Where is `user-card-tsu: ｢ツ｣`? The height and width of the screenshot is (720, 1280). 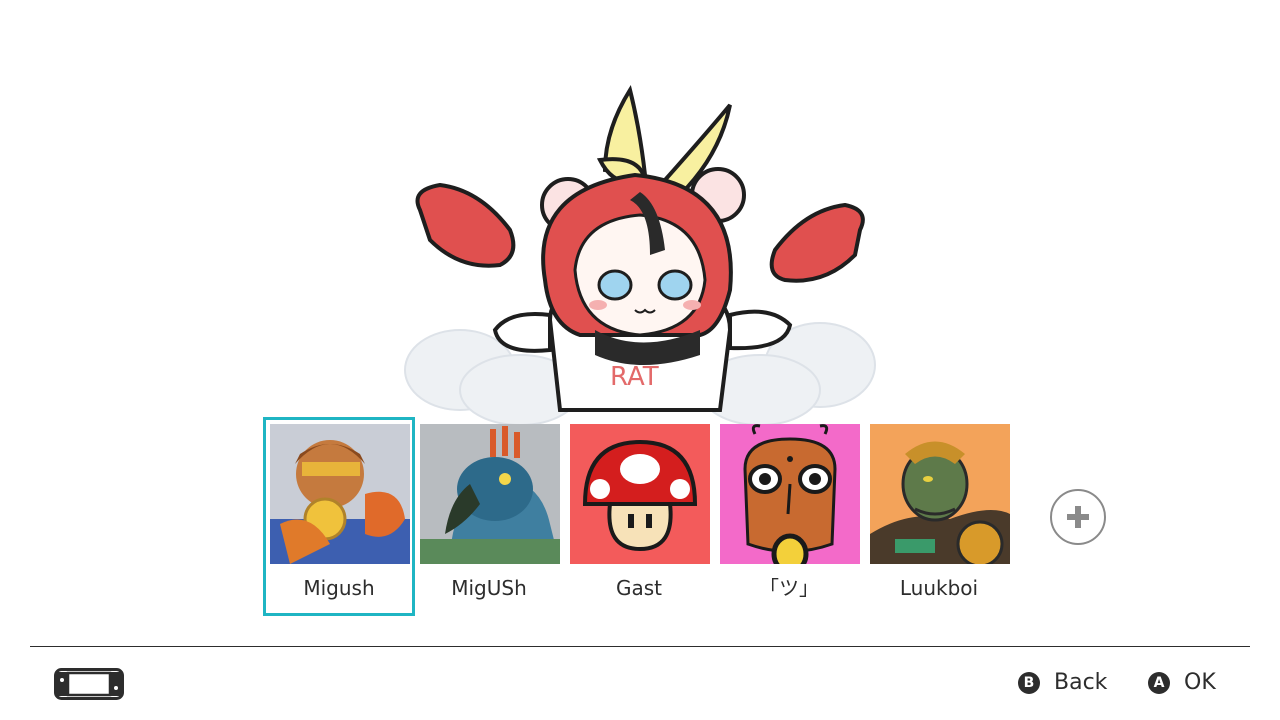
user-card-tsu: ｢ツ｣ is located at coordinates (791, 518).